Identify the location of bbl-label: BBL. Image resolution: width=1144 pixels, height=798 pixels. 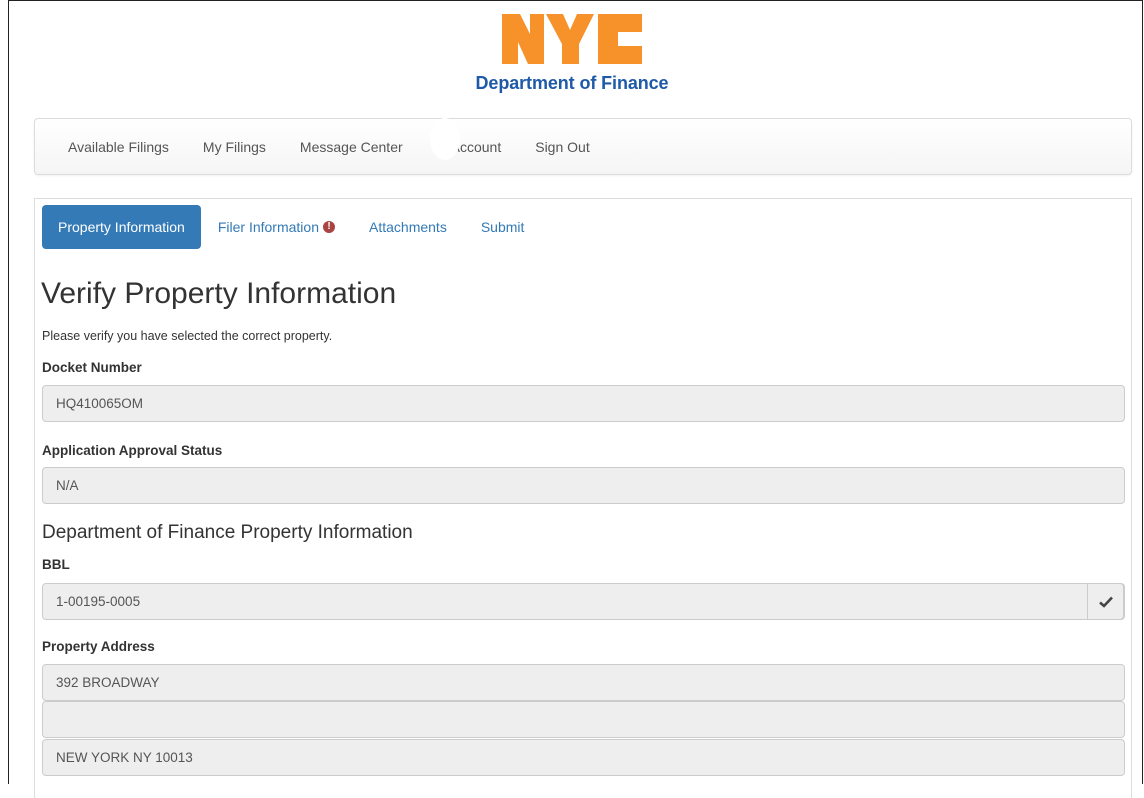
(56, 564).